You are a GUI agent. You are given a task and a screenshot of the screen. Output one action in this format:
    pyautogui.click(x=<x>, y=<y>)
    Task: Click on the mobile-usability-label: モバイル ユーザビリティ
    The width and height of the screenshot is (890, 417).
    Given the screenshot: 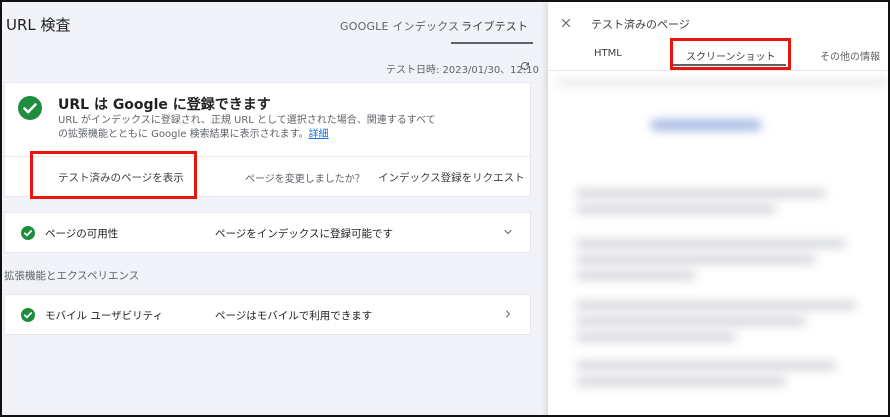 What is the action you would take?
    pyautogui.click(x=104, y=316)
    